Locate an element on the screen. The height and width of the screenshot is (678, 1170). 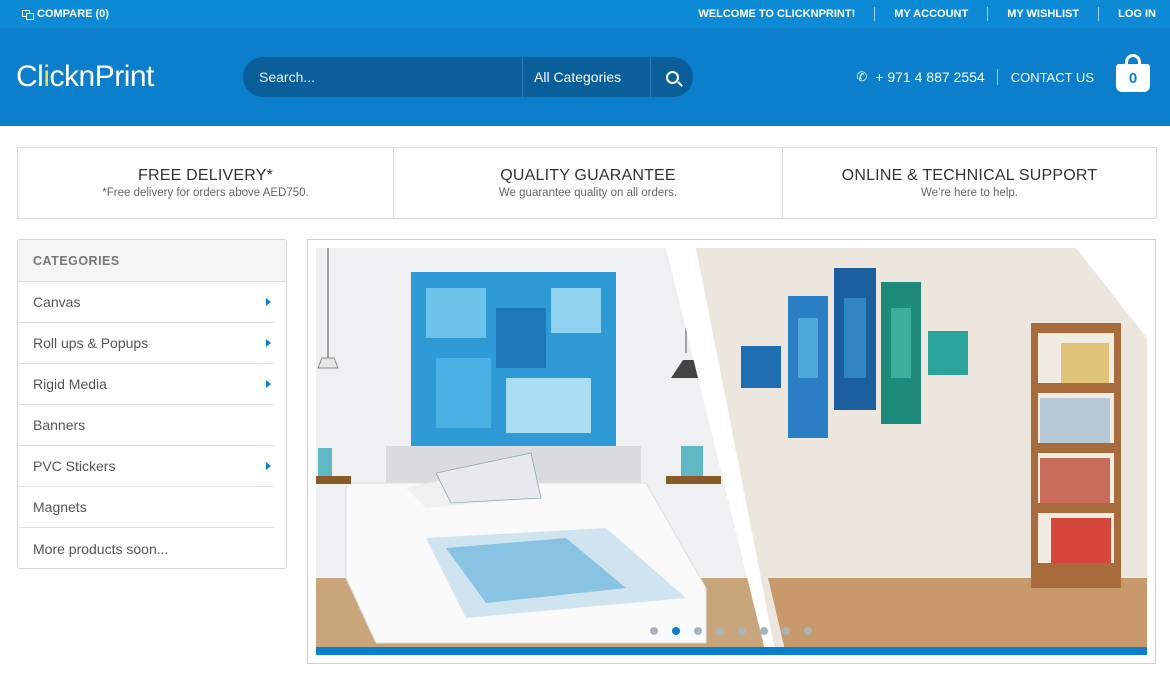
category-label: Banners is located at coordinates (59, 425).